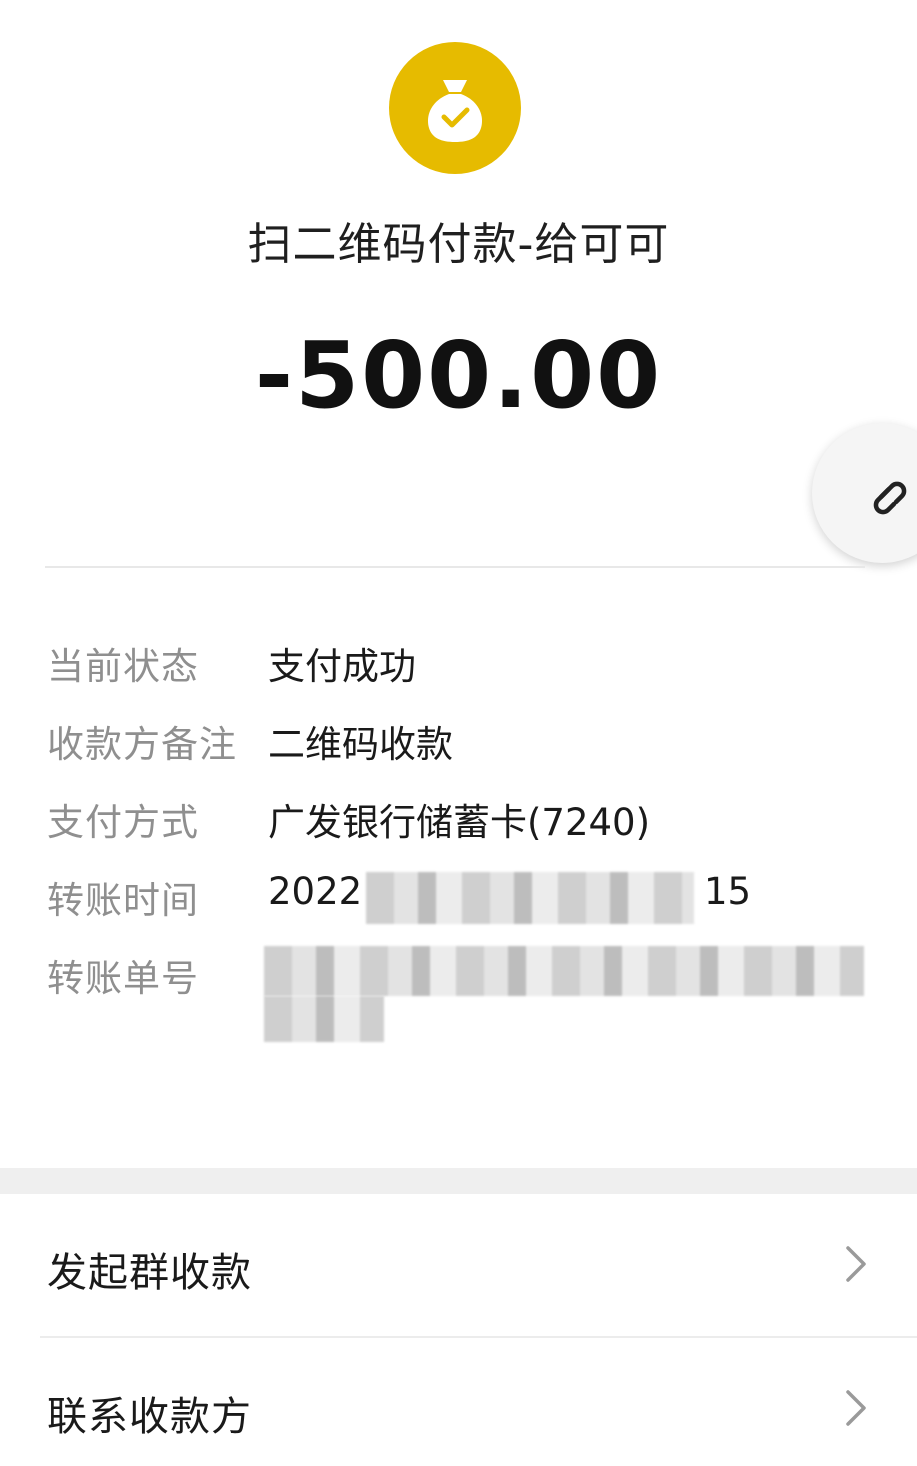  I want to click on header-divider, so click(455, 567).